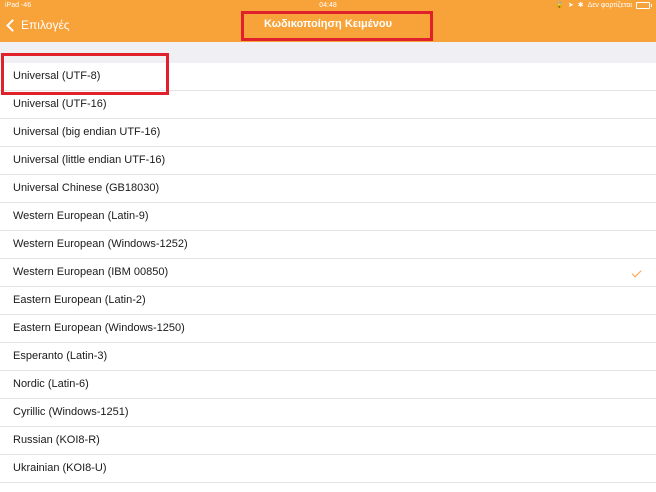 This screenshot has width=656, height=492. What do you see at coordinates (328, 441) in the screenshot?
I see `encoding-list-item: Russian (KOI8-R)` at bounding box center [328, 441].